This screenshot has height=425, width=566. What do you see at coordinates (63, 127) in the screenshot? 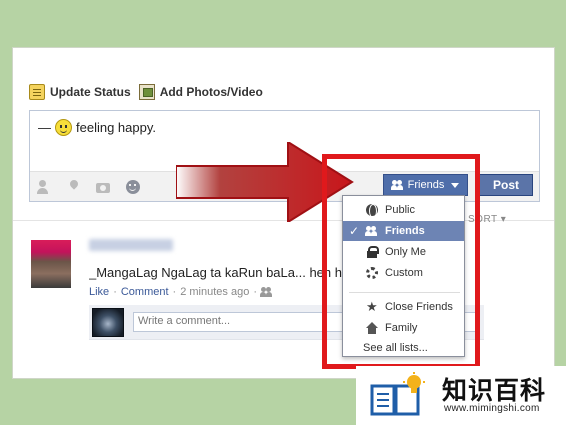
I see `smiley-icon` at bounding box center [63, 127].